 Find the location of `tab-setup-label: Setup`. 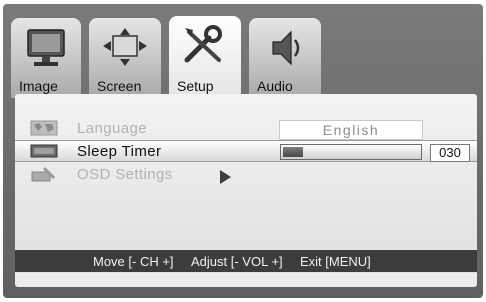

tab-setup-label: Setup is located at coordinates (195, 86).